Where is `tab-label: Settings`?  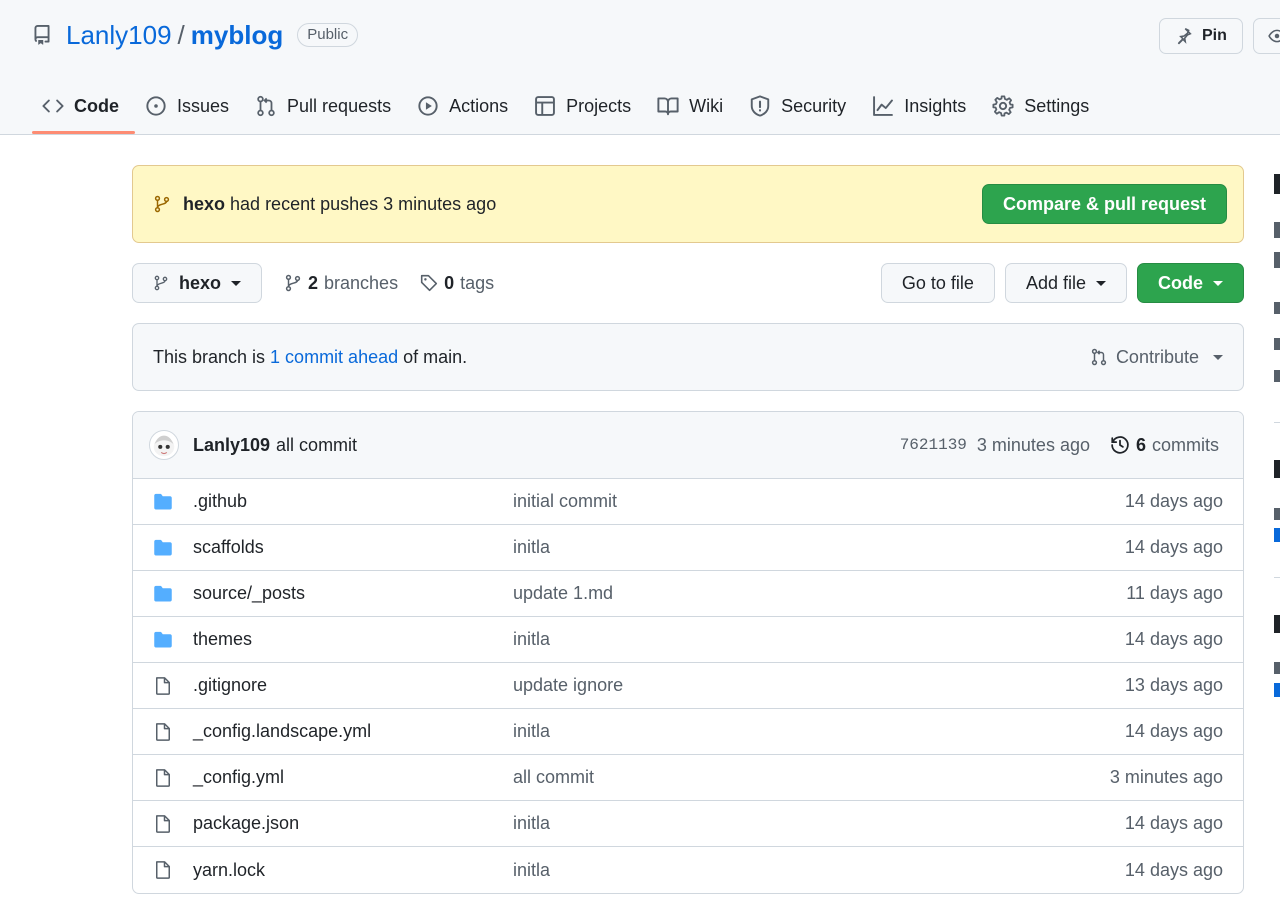 tab-label: Settings is located at coordinates (1057, 105).